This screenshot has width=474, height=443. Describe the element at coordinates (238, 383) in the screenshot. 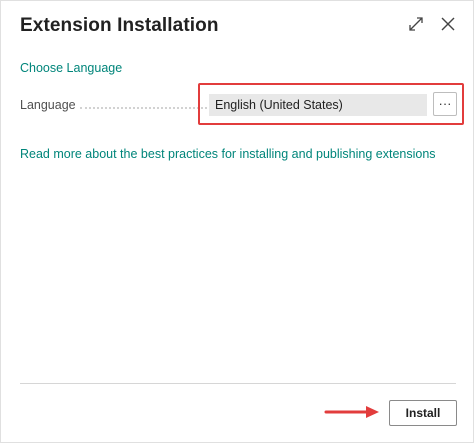

I see `footer-divider` at that location.